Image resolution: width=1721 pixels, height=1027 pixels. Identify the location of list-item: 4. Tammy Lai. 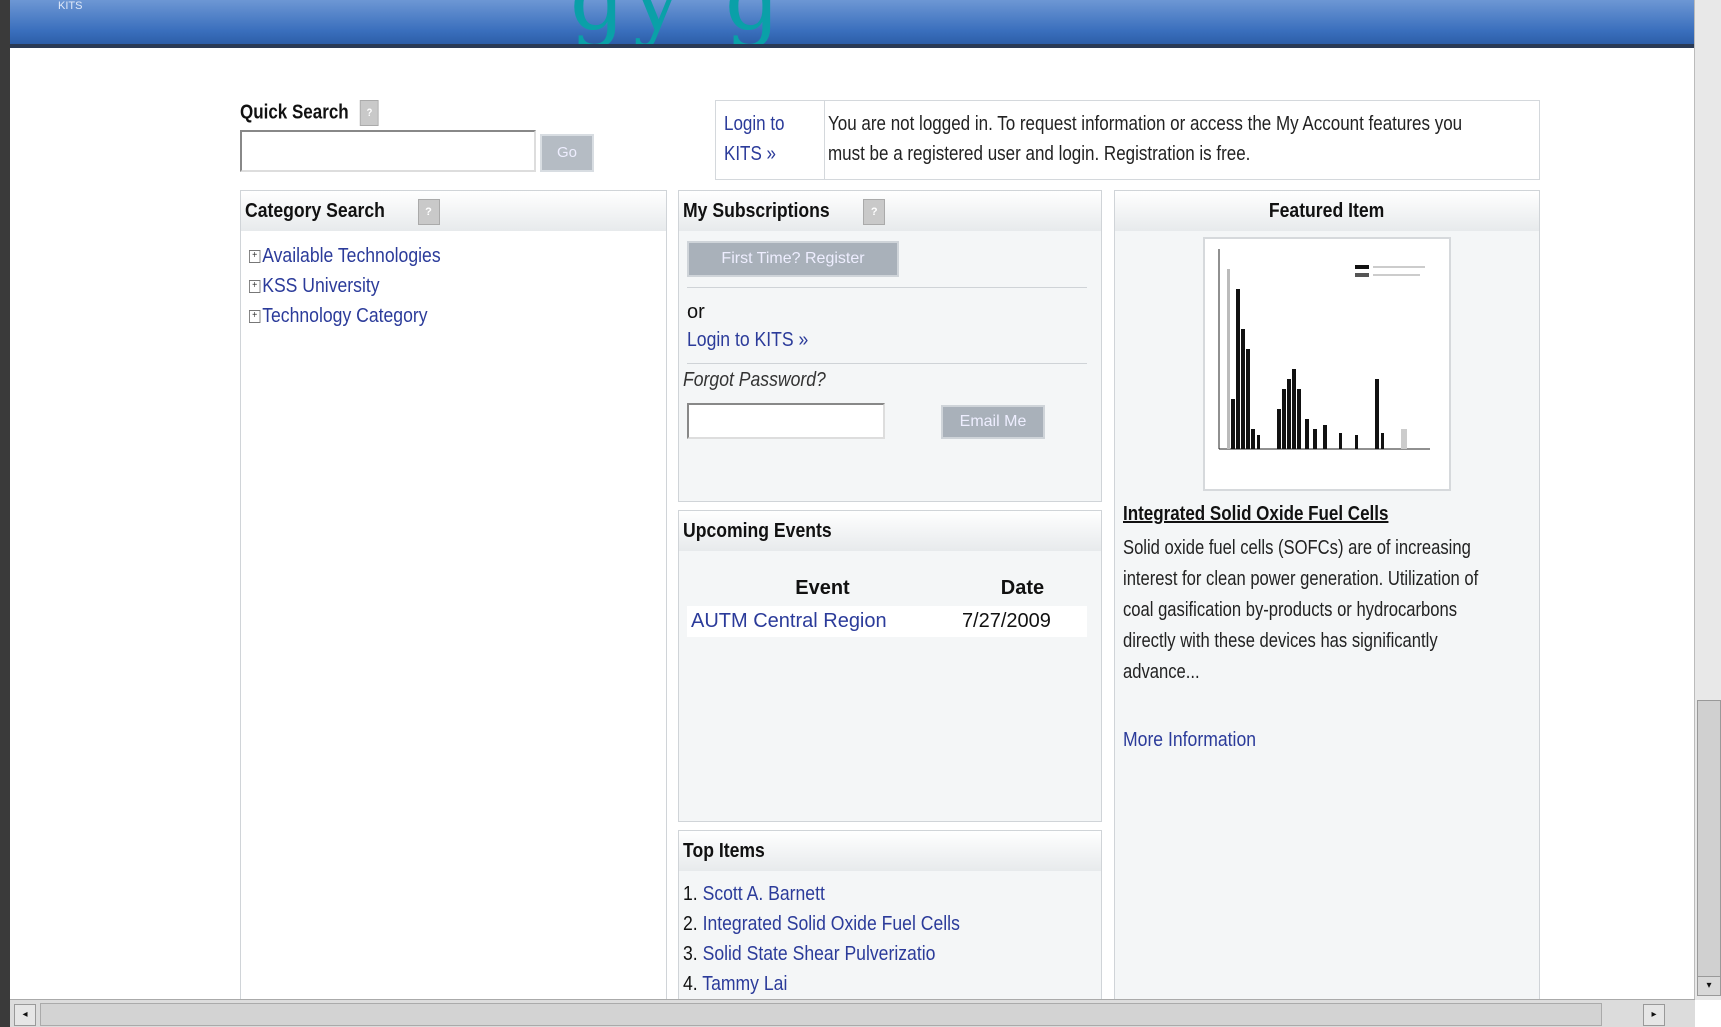
(867, 984).